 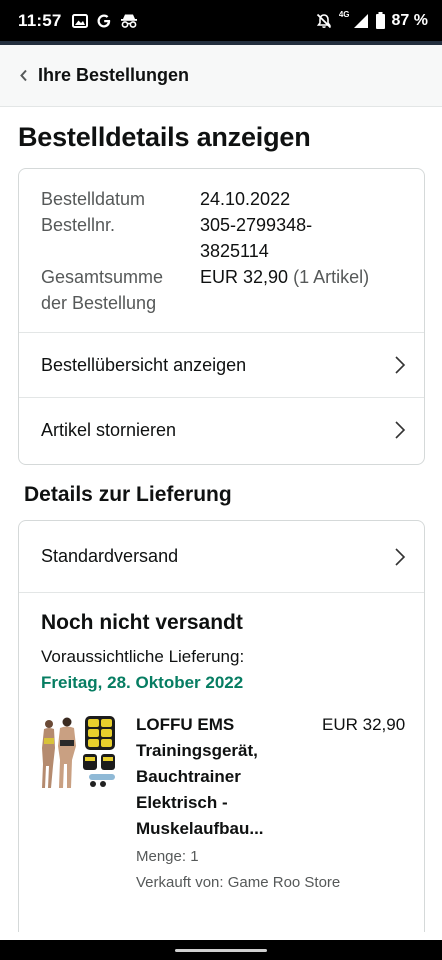 I want to click on order-total-amount: EUR 32,90, so click(x=244, y=277).